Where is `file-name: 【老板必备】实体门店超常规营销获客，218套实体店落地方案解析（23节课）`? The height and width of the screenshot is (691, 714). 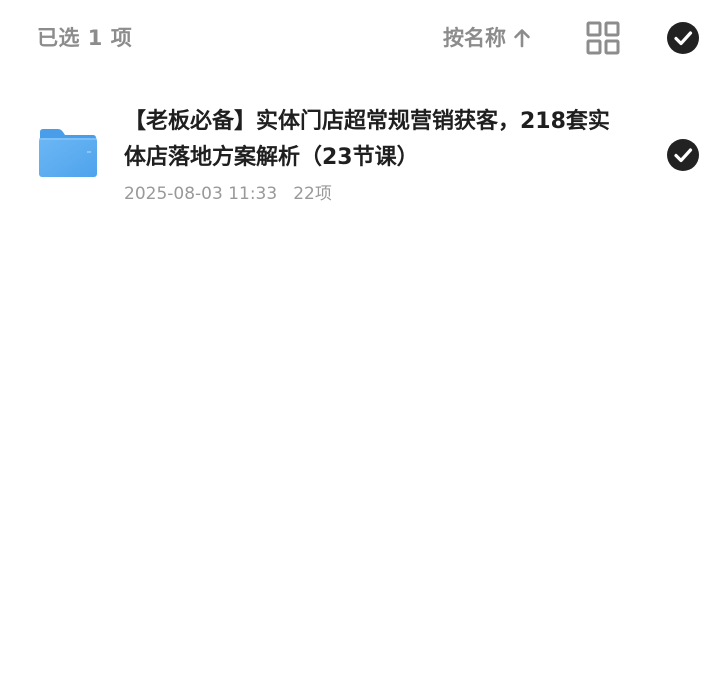
file-name: 【老板必备】实体门店超常规营销获客，218套实体店落地方案解析（23节课） is located at coordinates (367, 139).